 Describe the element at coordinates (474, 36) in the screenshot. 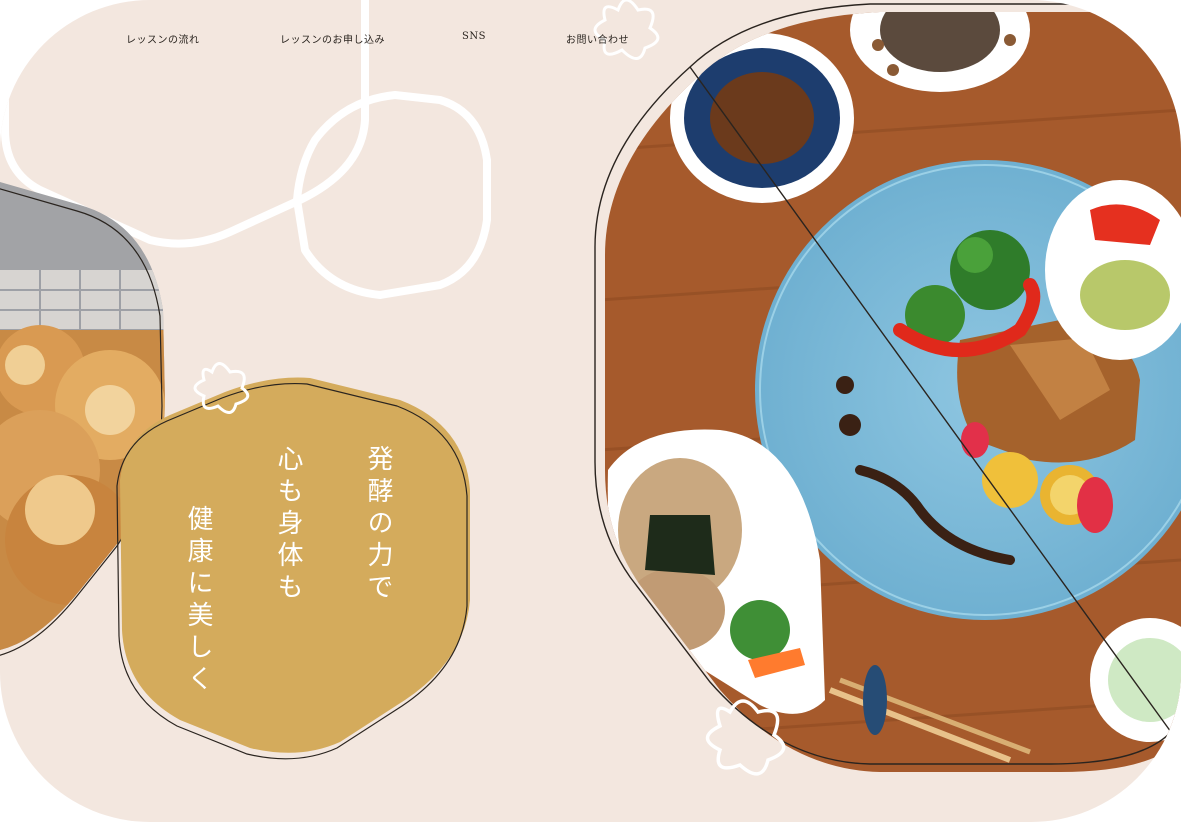

I see `nav-item-sns: SNS` at that location.